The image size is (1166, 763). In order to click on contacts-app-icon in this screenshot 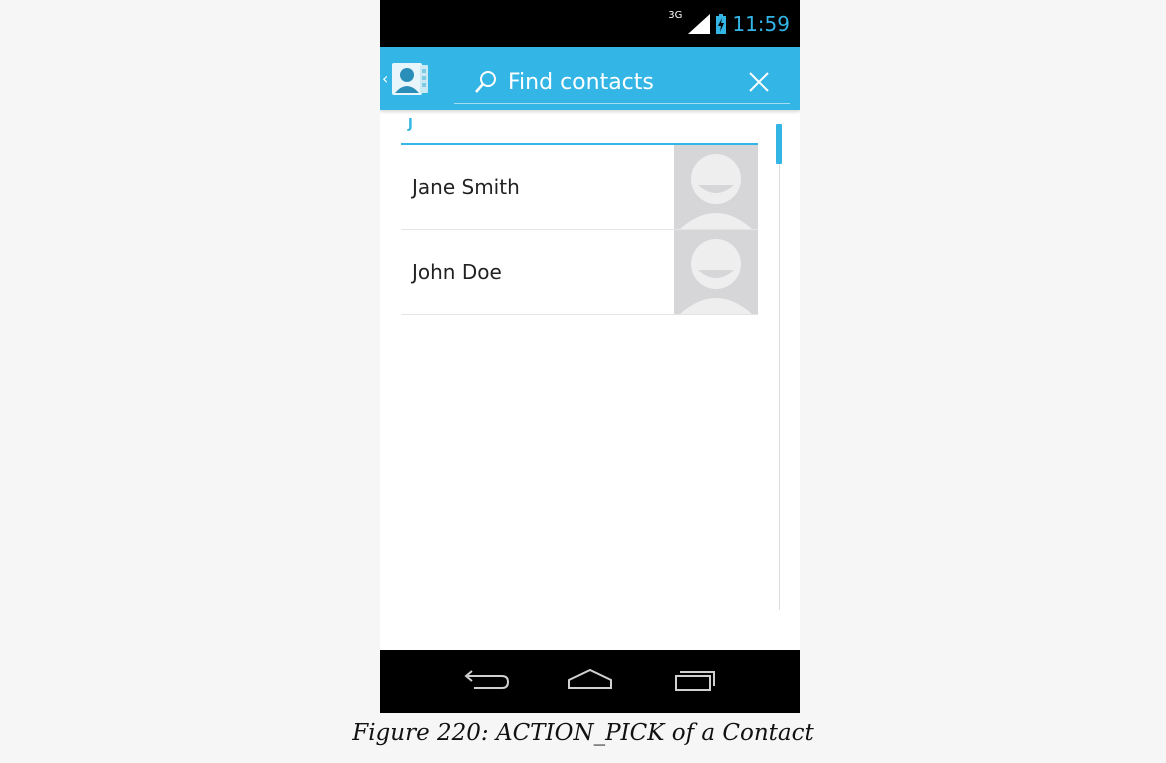, I will do `click(410, 78)`.